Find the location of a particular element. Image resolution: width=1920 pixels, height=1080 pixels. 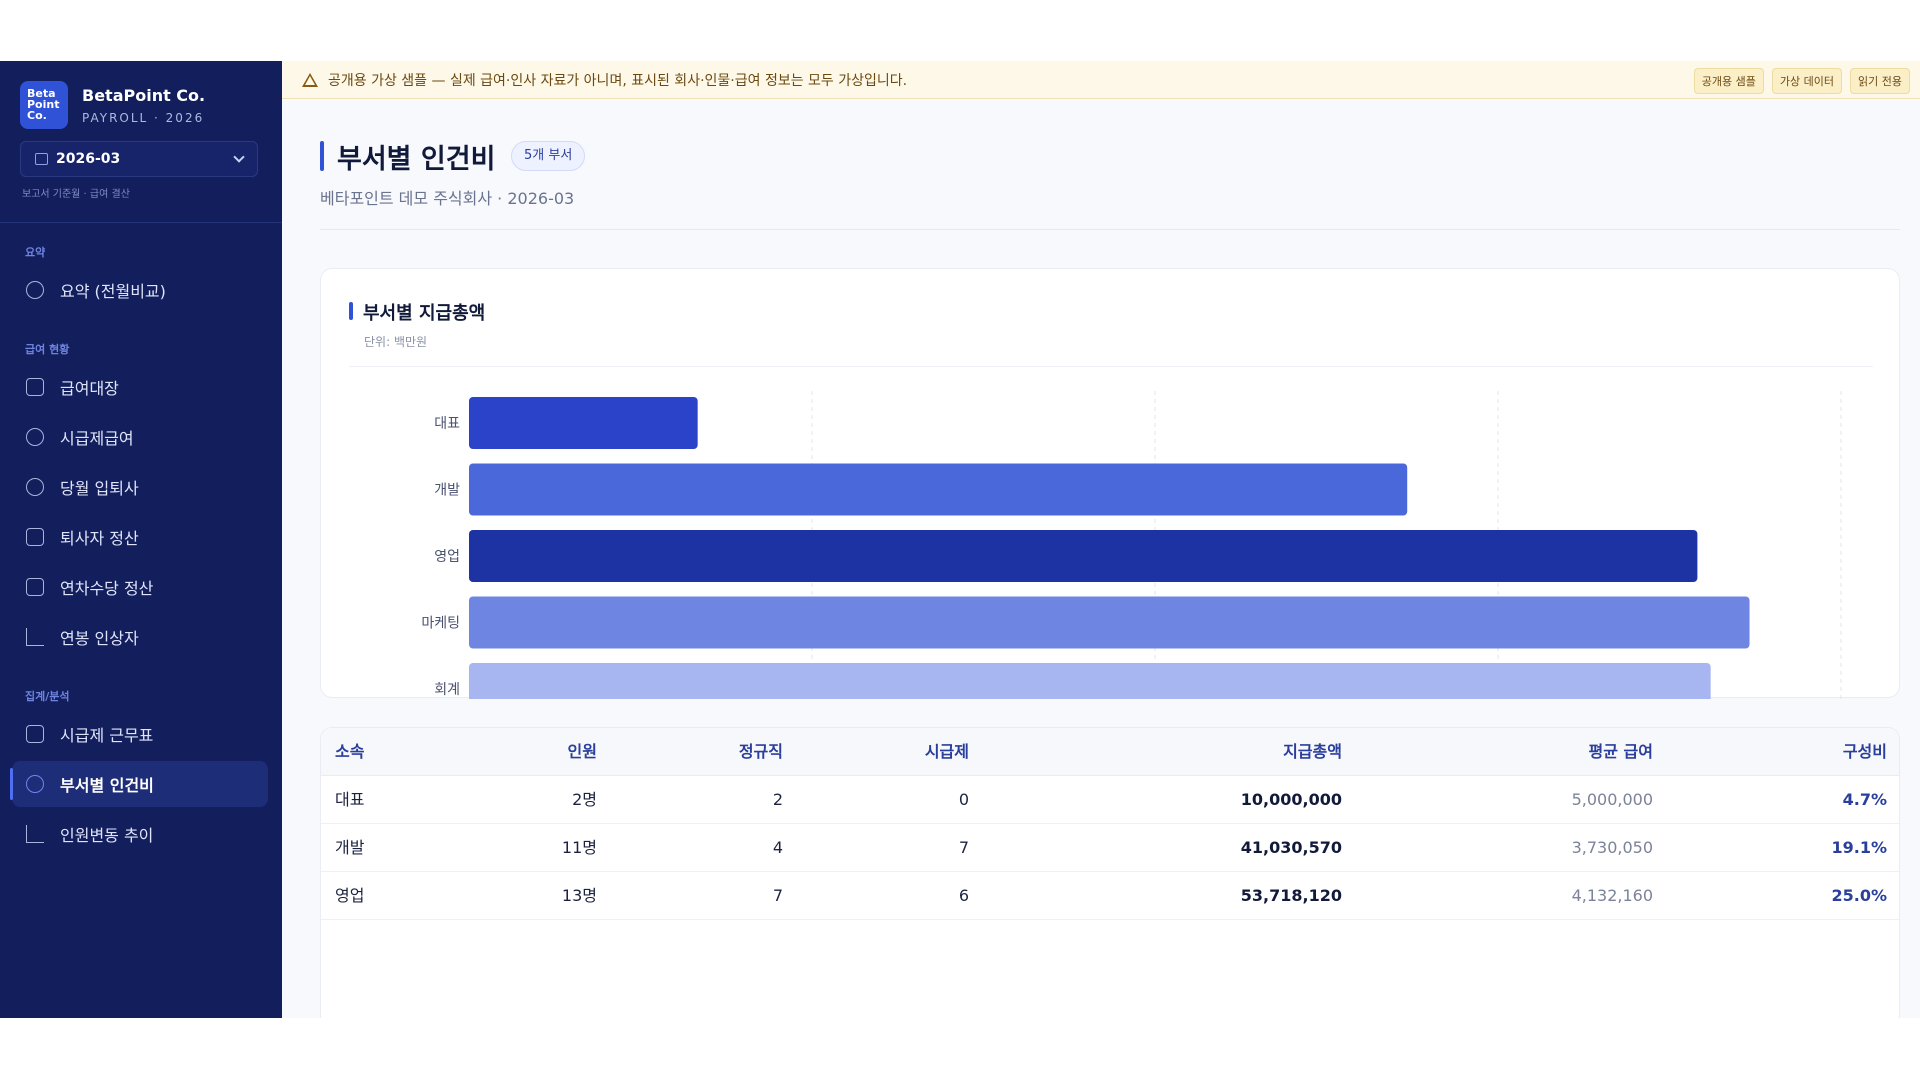

dept-count-badge: 5개 부서 is located at coordinates (548, 156).